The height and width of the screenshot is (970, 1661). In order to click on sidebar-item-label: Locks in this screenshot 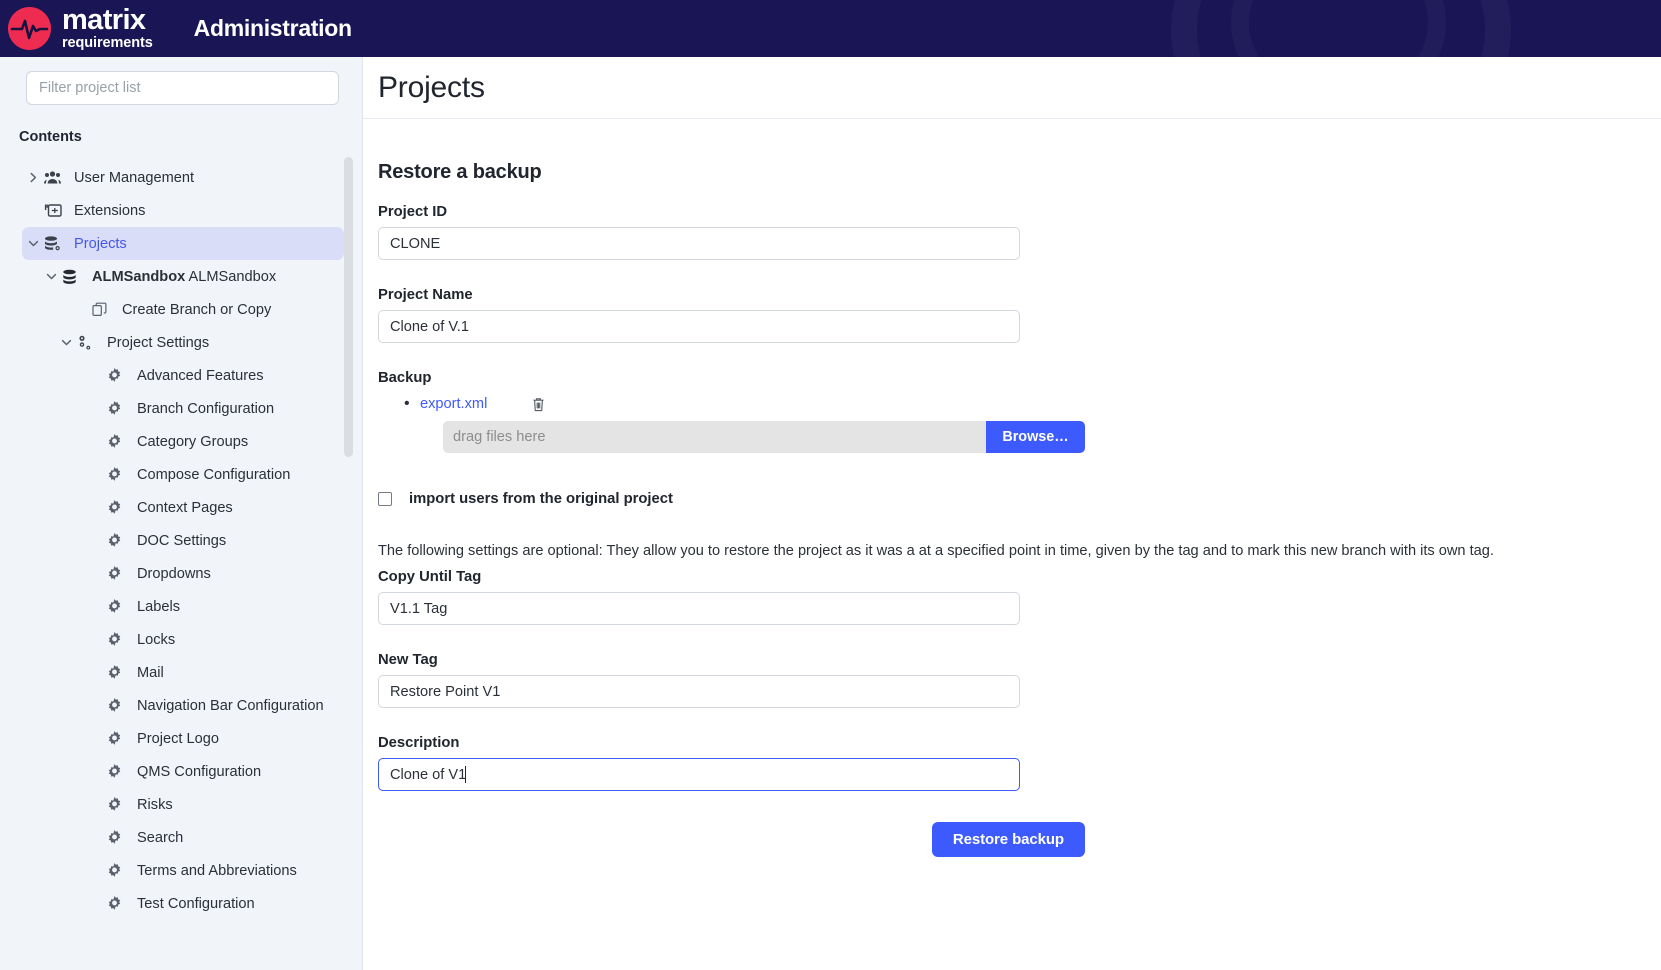, I will do `click(156, 639)`.